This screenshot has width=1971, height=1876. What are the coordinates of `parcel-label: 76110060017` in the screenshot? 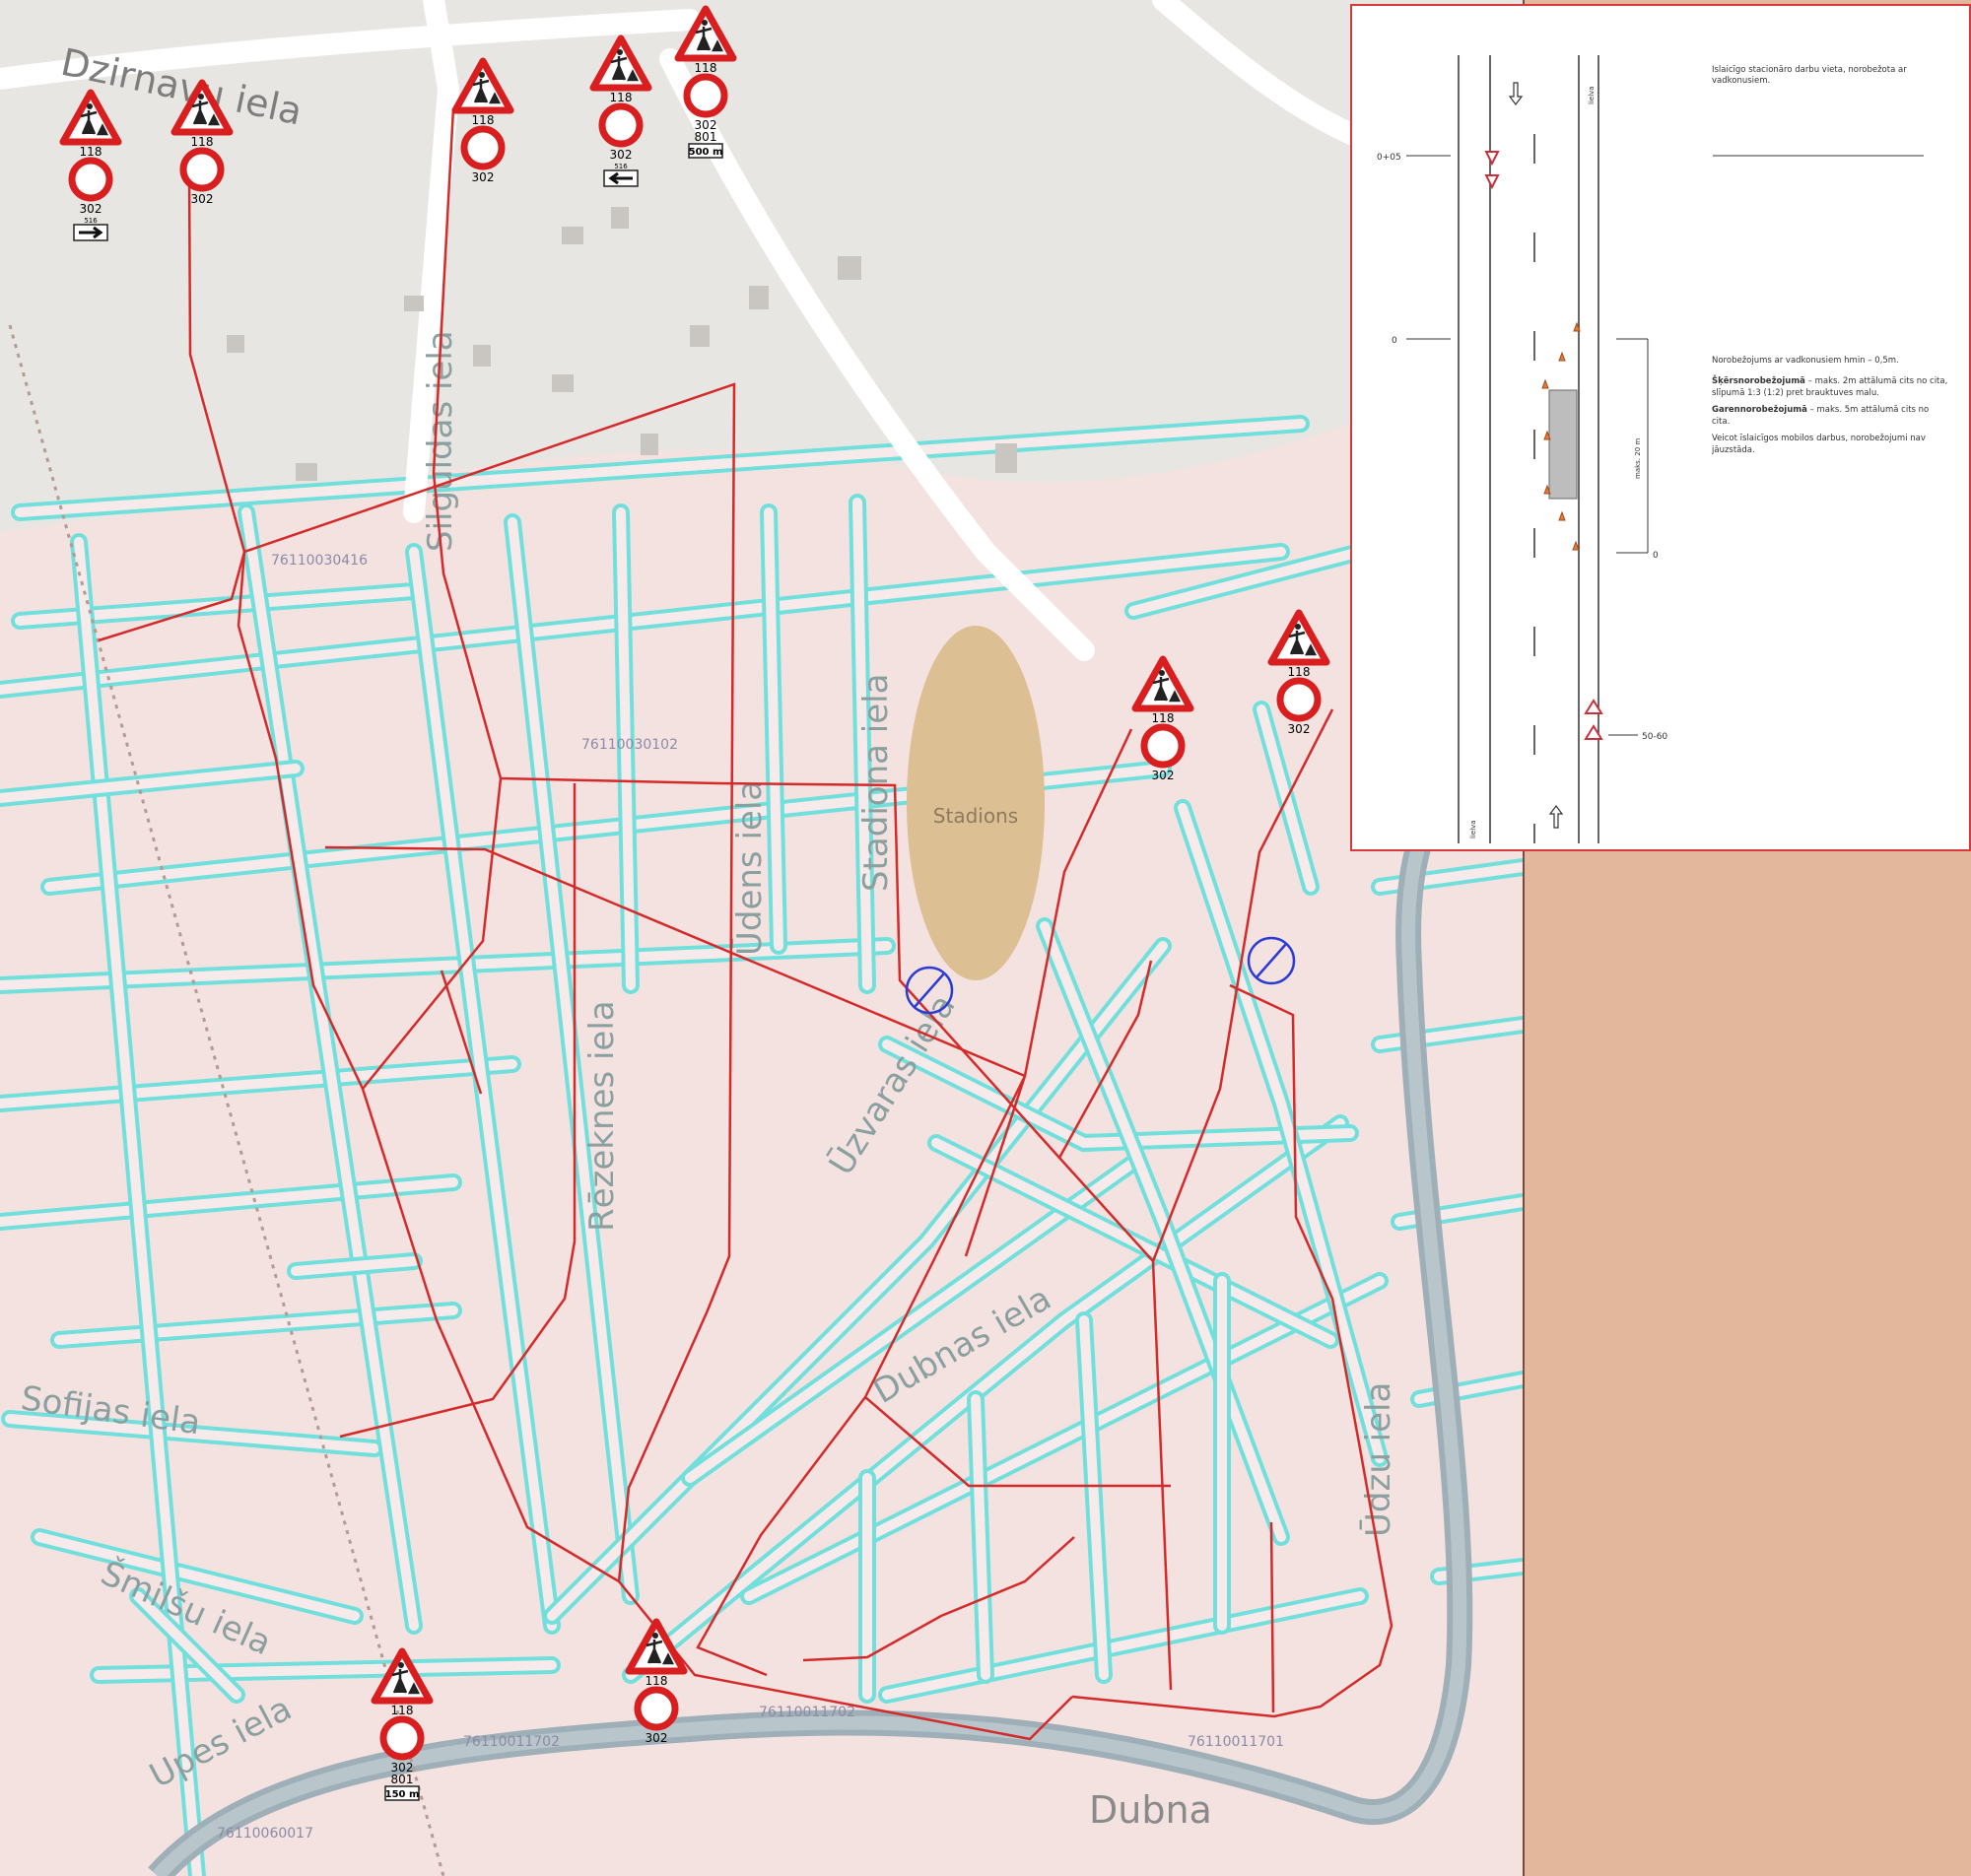 It's located at (265, 1834).